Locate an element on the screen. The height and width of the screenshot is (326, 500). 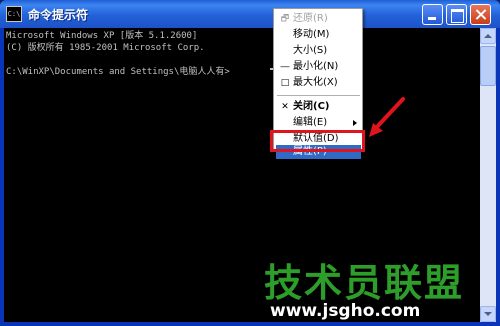
site-watermark-logo: 技术员联盟 is located at coordinates (364, 283).